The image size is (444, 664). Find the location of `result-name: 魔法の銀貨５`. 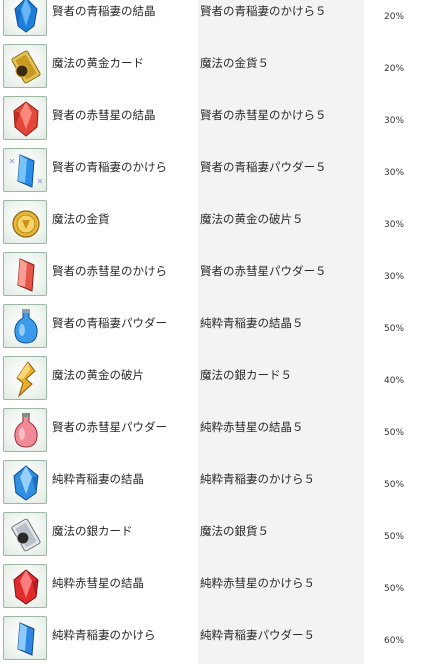

result-name: 魔法の銀貨５ is located at coordinates (234, 531).